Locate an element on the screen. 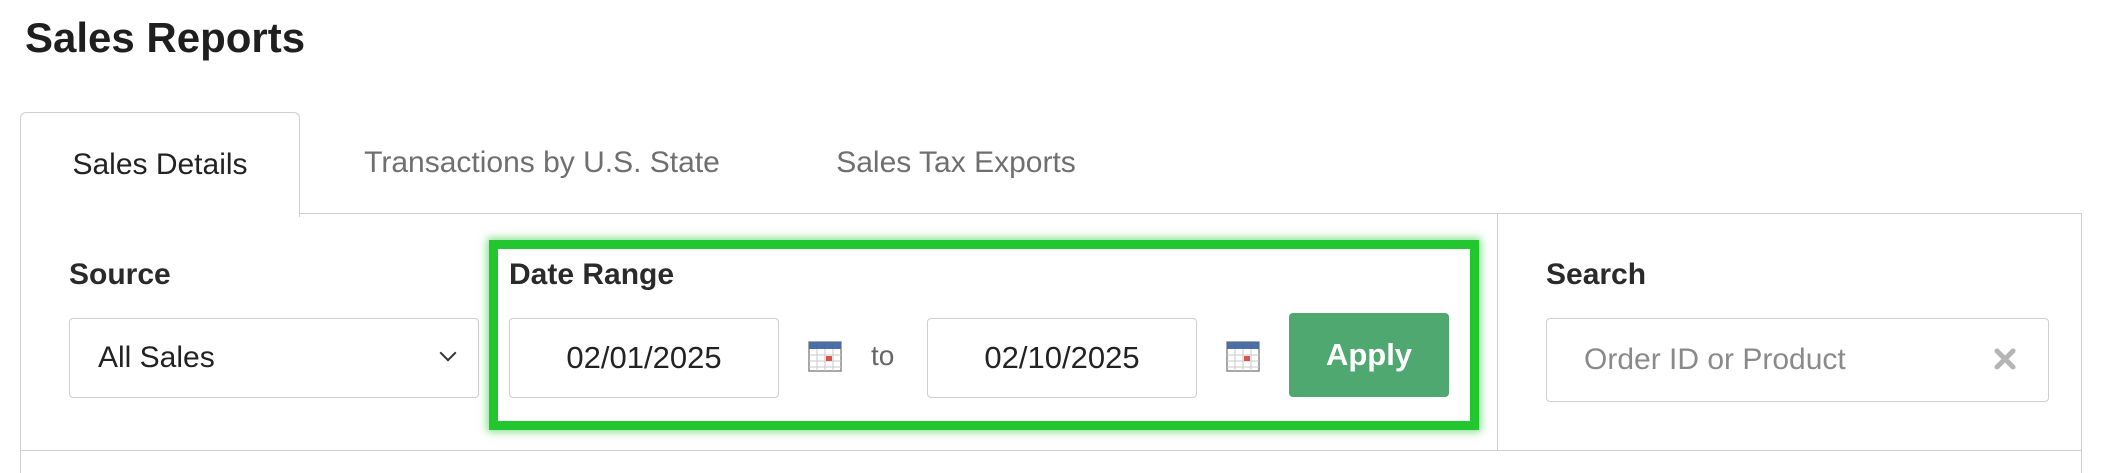 The image size is (2112, 473). tab-label: Sales Tax Exports is located at coordinates (956, 162).